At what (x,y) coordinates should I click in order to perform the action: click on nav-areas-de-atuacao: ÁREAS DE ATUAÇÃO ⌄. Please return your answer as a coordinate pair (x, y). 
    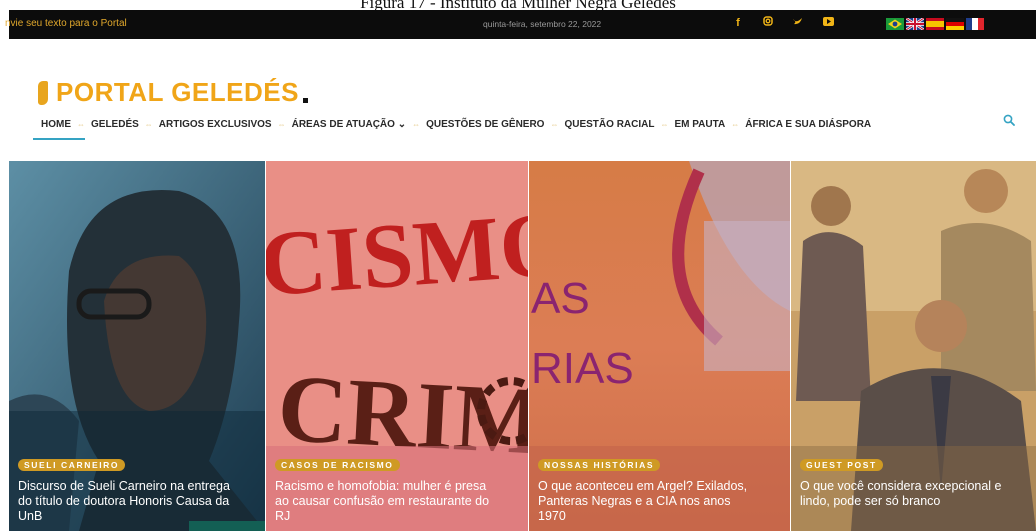
    Looking at the image, I should click on (349, 124).